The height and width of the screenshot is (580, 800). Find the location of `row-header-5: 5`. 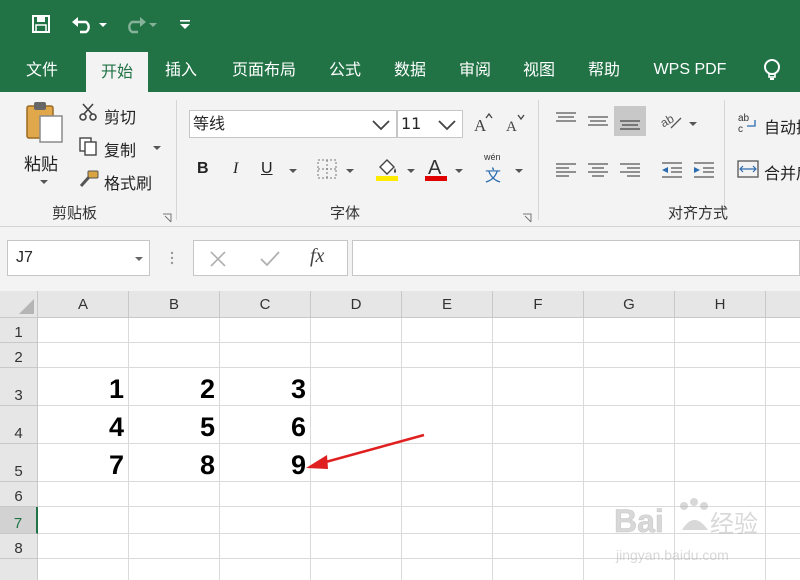

row-header-5: 5 is located at coordinates (19, 463).